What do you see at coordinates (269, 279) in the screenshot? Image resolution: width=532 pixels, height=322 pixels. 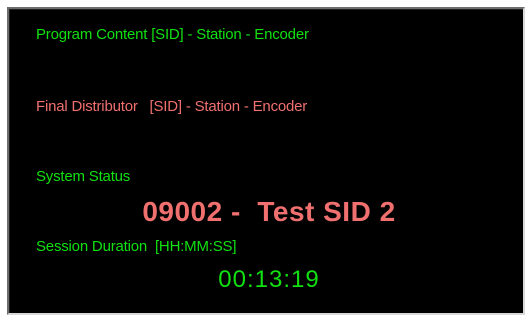 I see `session-duration-value: 00:13:19` at bounding box center [269, 279].